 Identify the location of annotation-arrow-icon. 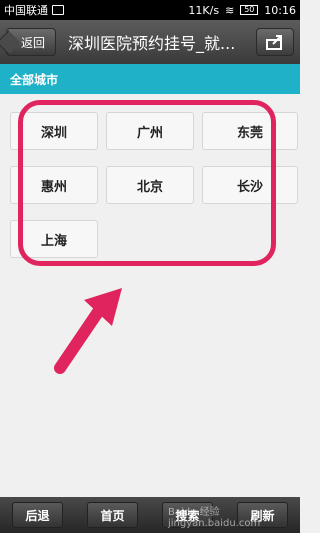
(88, 331).